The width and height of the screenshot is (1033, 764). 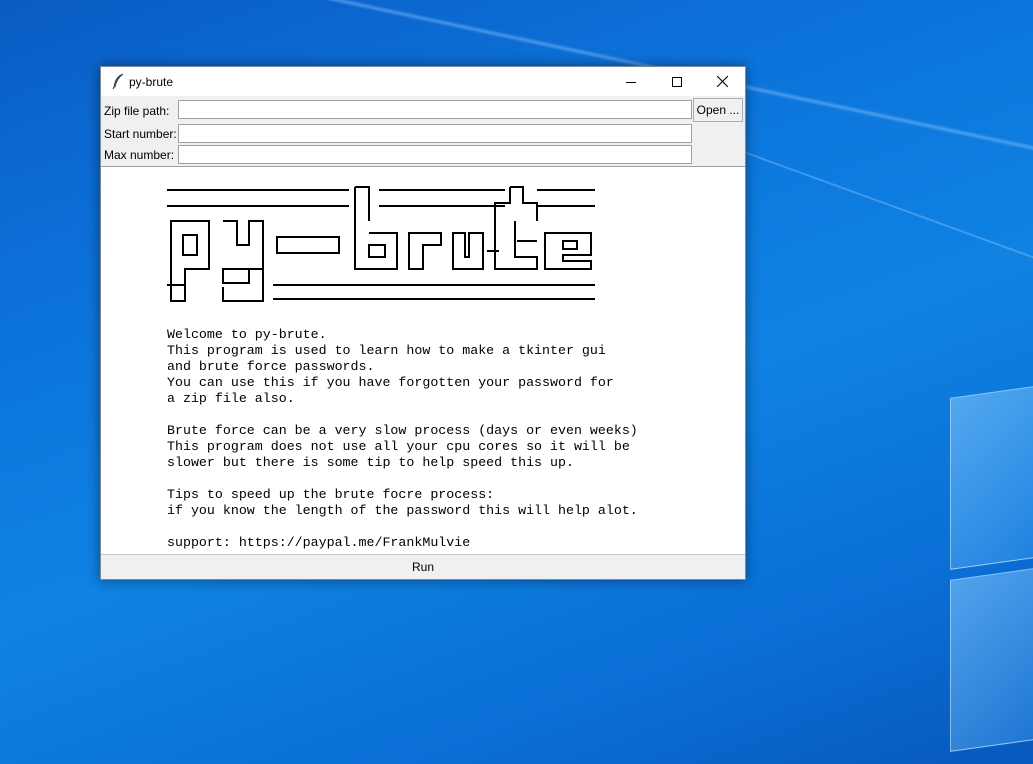 I want to click on window-title: py-brute, so click(x=151, y=82).